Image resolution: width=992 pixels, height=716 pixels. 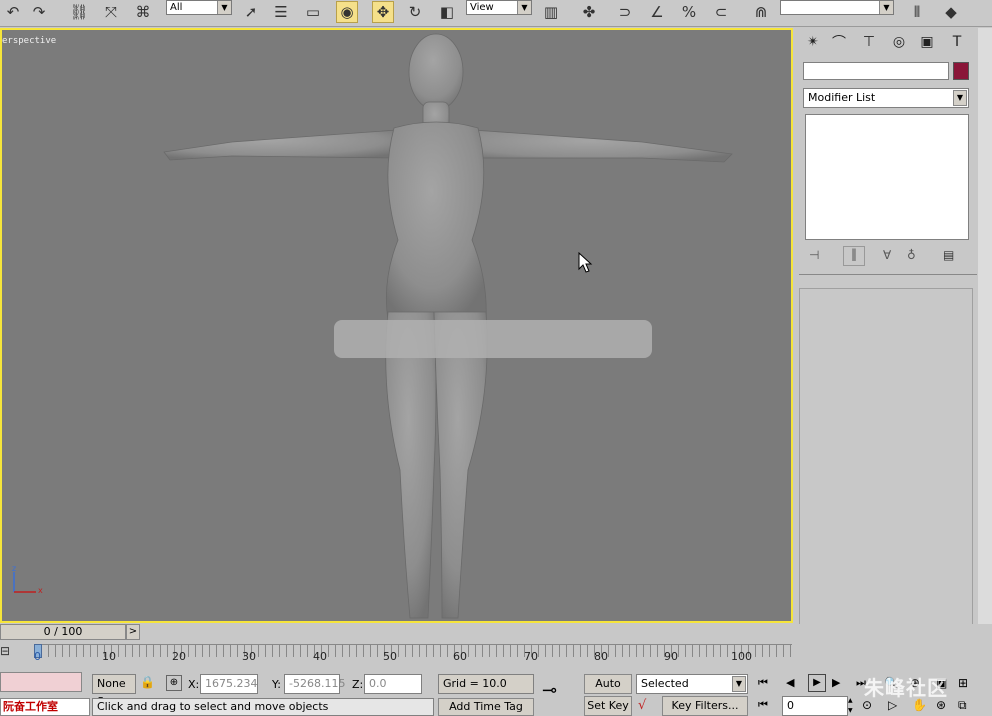 I want to click on select-and-scale-icon: ◧, so click(x=447, y=12).